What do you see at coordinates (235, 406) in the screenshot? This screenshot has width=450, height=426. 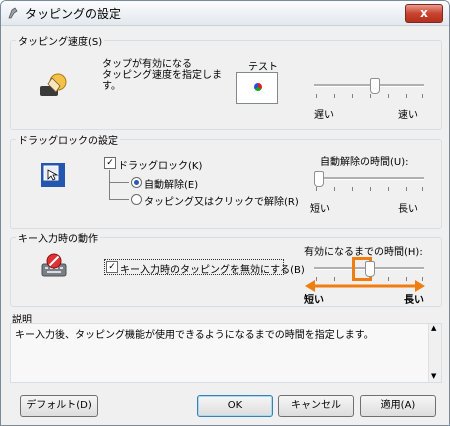 I see `ok-button: OK` at bounding box center [235, 406].